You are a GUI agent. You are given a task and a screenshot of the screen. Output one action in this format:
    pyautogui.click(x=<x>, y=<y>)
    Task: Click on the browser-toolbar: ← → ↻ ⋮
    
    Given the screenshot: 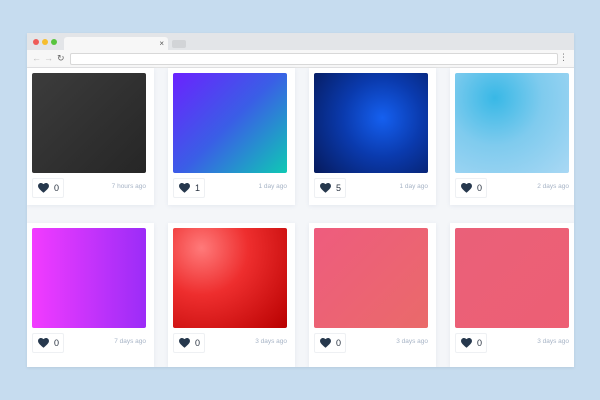 What is the action you would take?
    pyautogui.click(x=300, y=59)
    